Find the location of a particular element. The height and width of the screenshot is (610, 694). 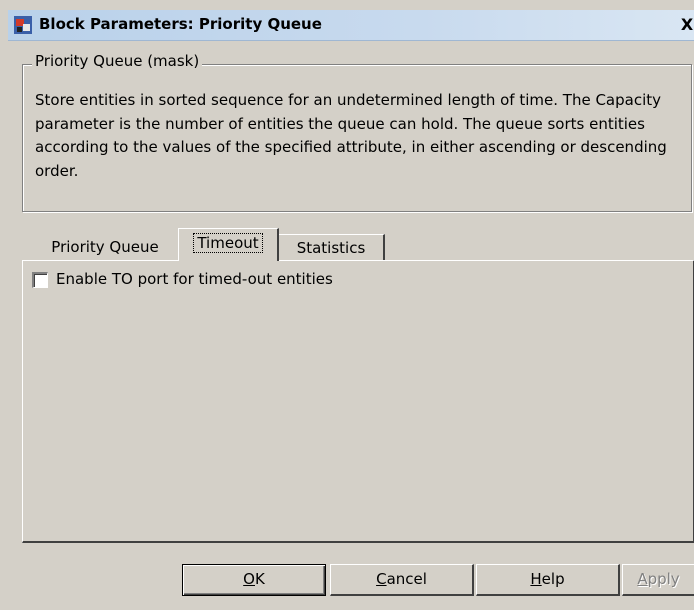

tab-strip: Priority Queue Timeout Statistics is located at coordinates (358, 244).